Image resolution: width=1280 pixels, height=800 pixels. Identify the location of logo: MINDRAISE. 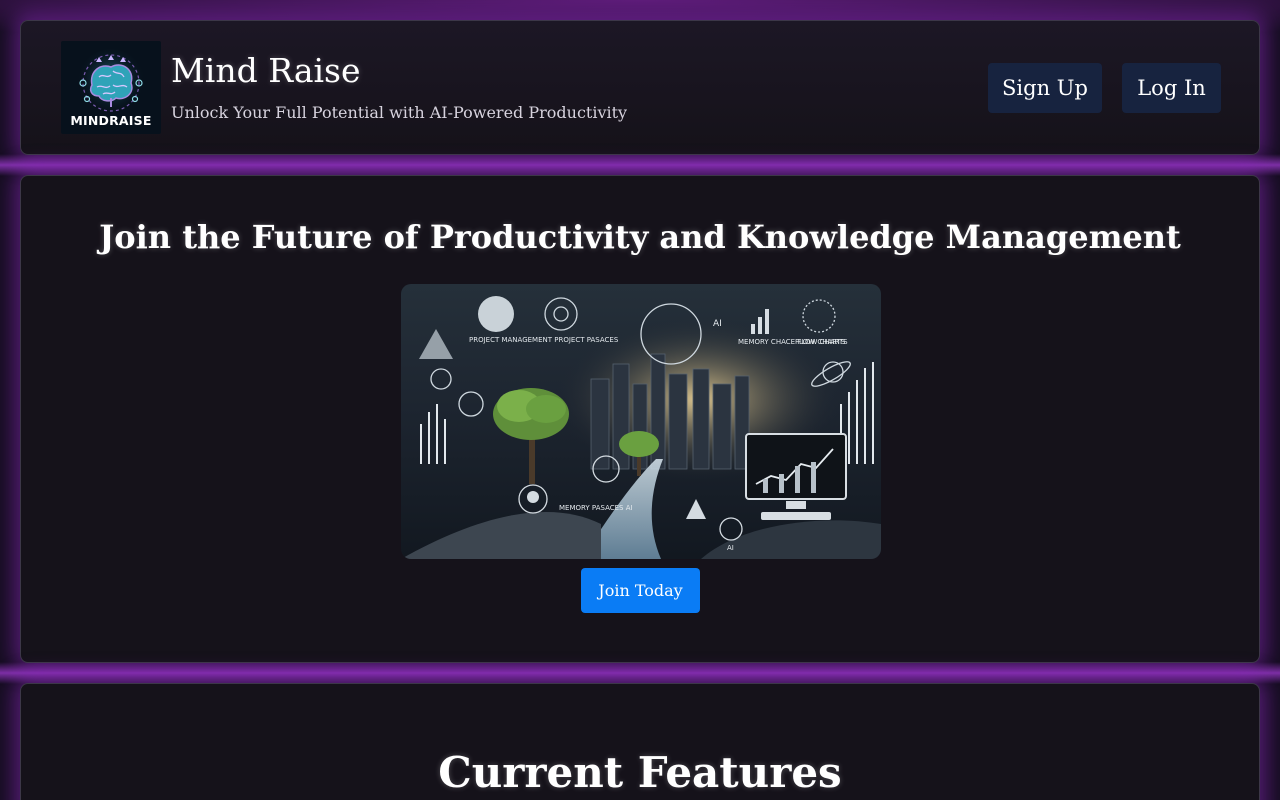
(111, 87).